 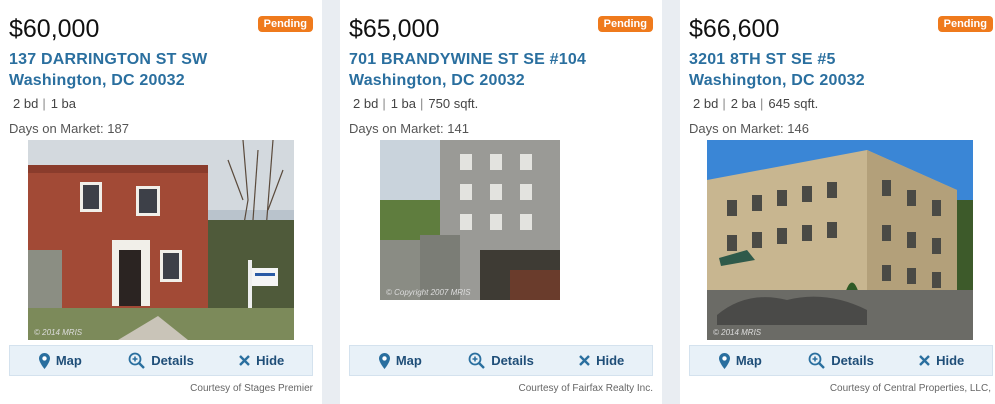 I want to click on condo-photo-illustration, so click(x=470, y=220).